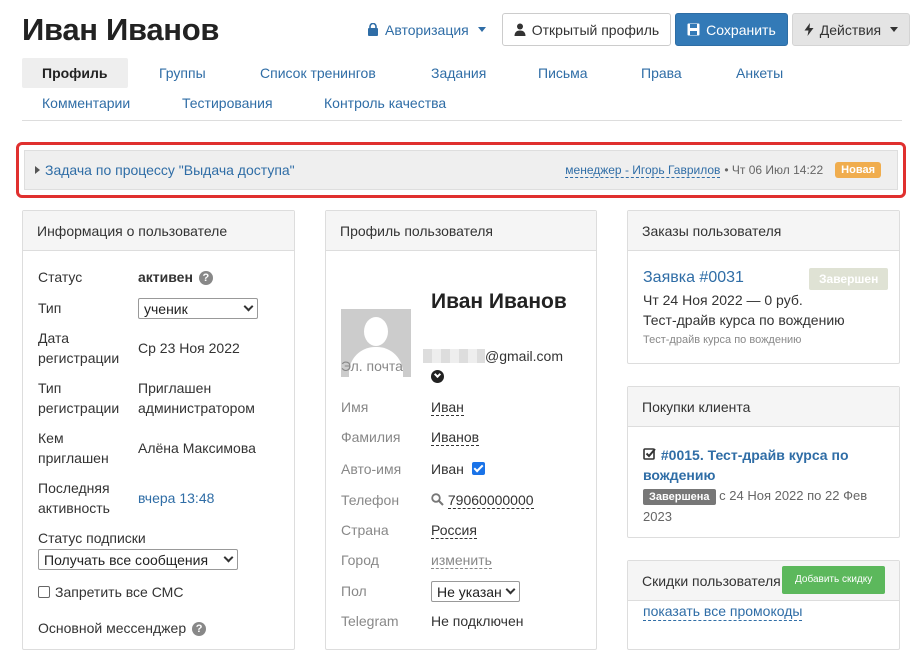  I want to click on country-text: Россия, so click(454, 530).